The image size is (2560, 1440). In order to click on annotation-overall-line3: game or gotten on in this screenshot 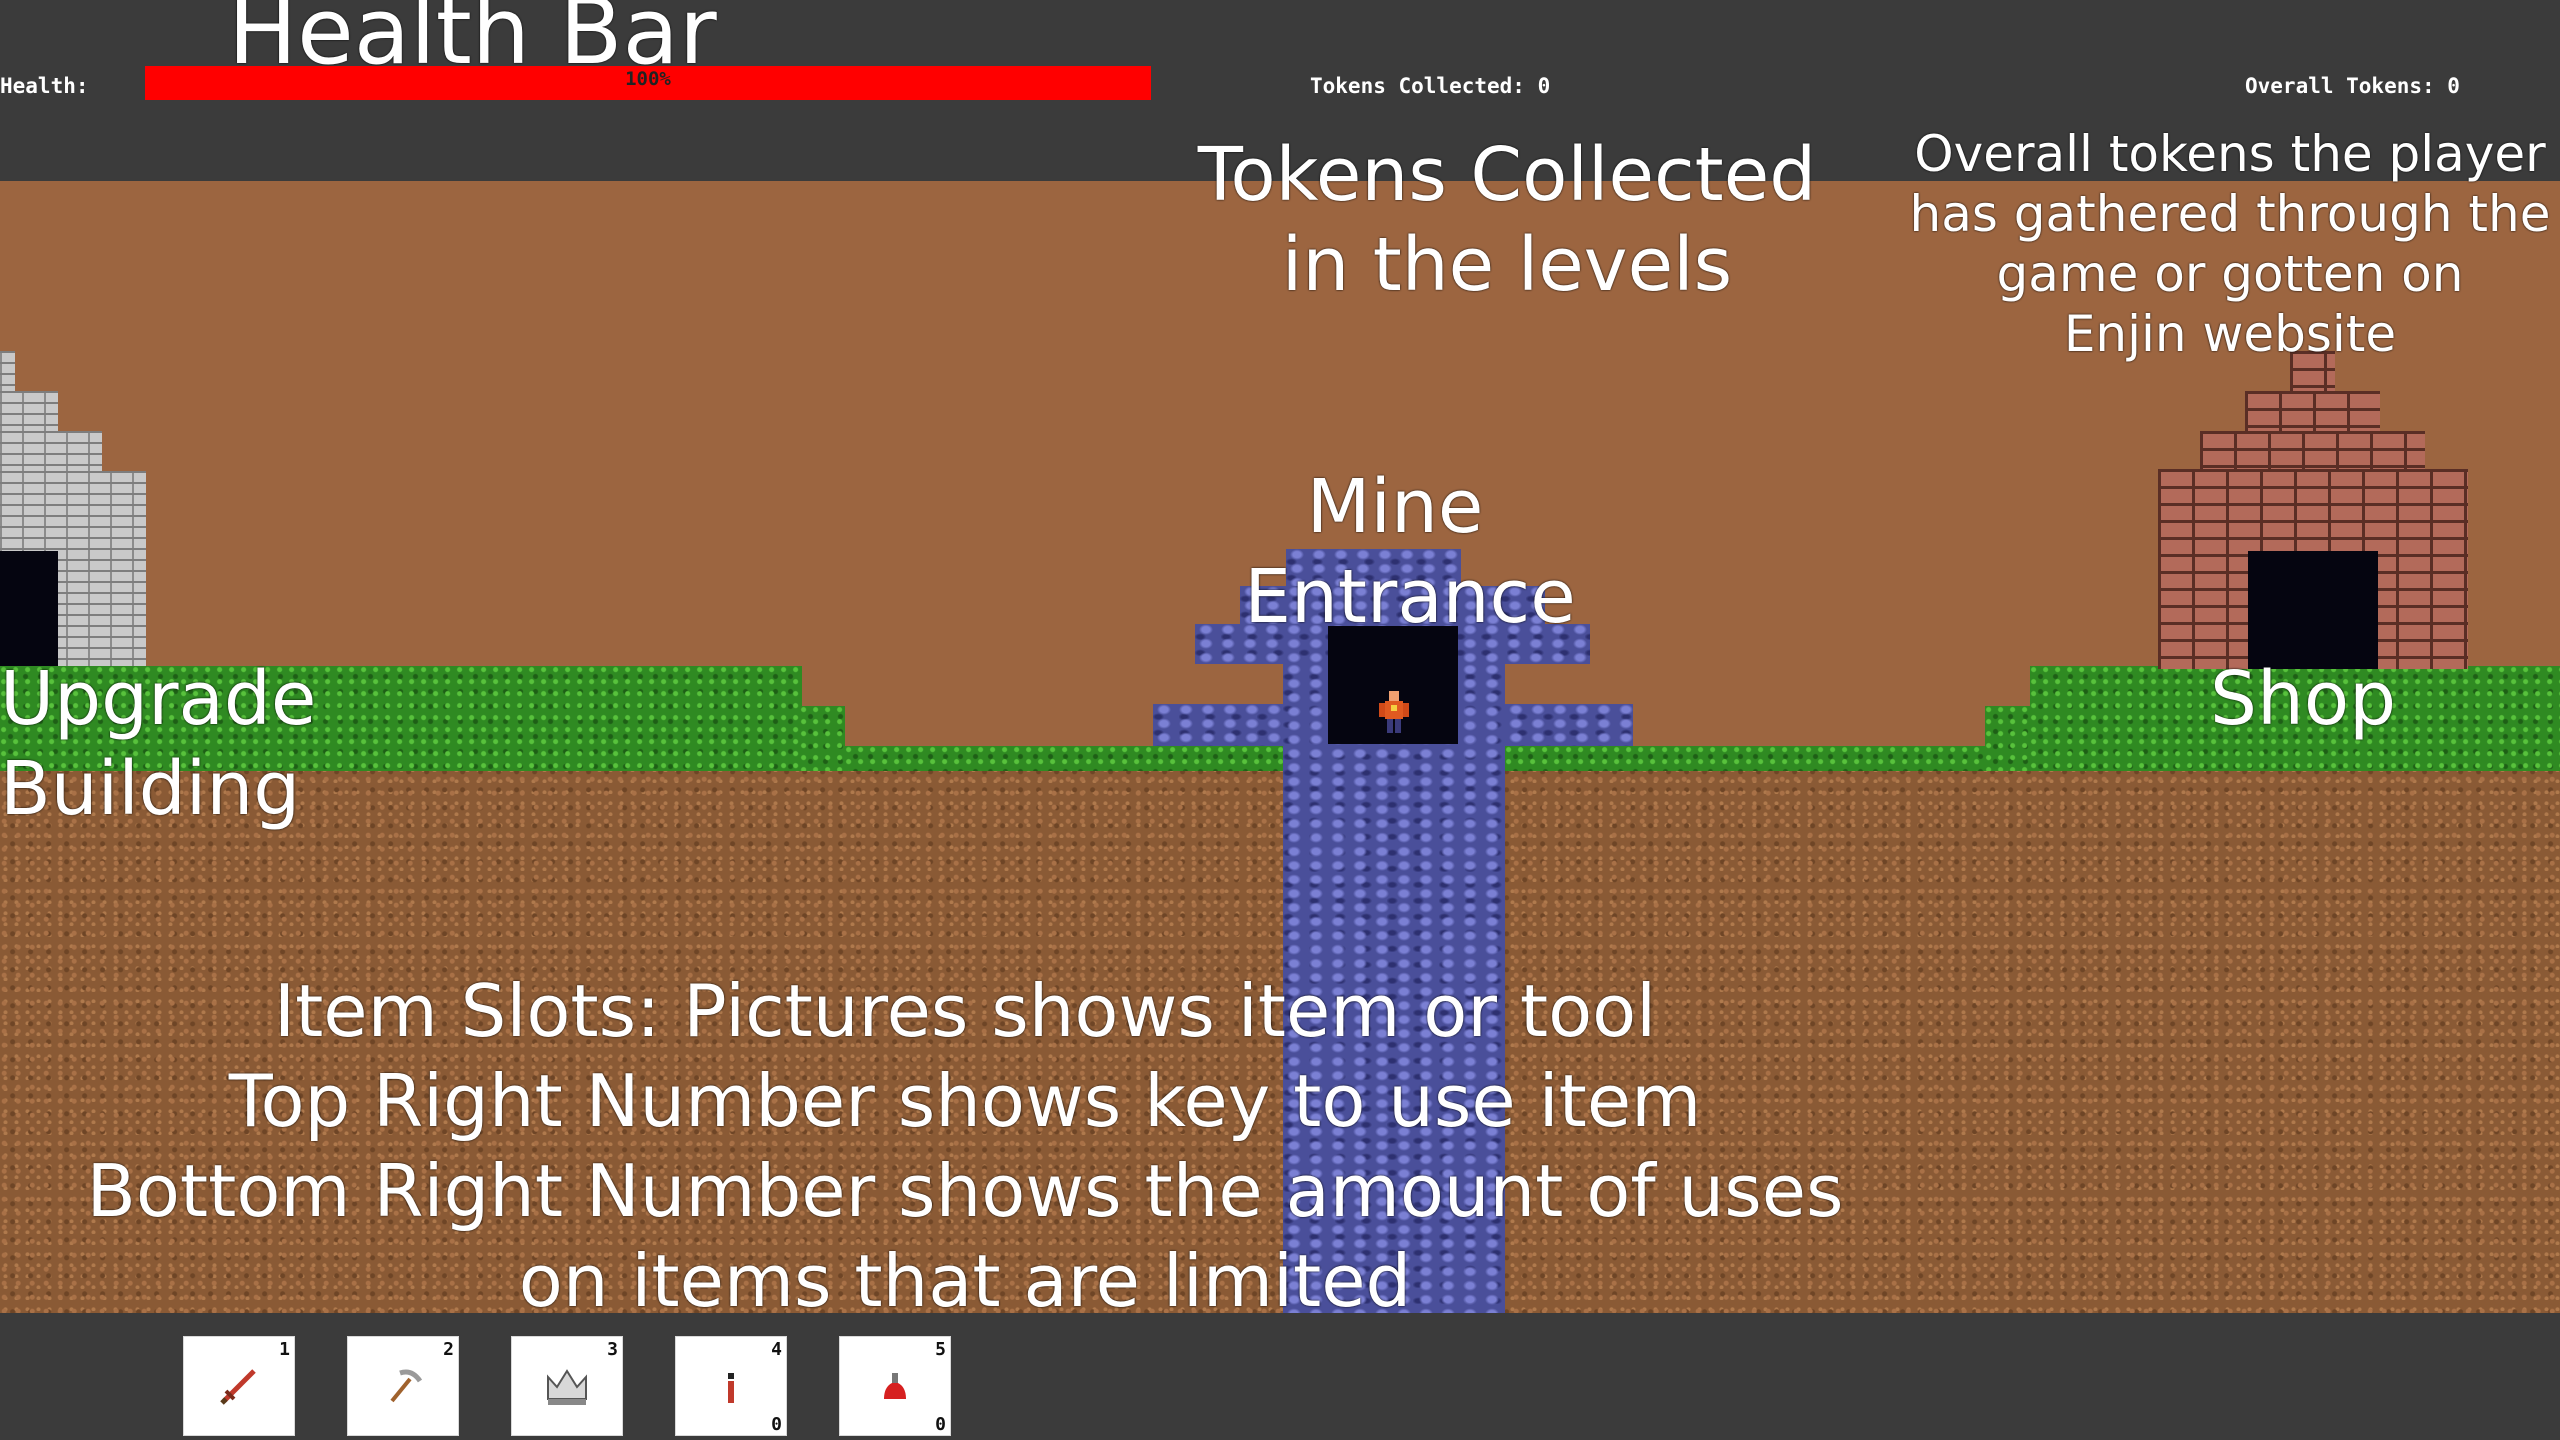, I will do `click(2230, 274)`.